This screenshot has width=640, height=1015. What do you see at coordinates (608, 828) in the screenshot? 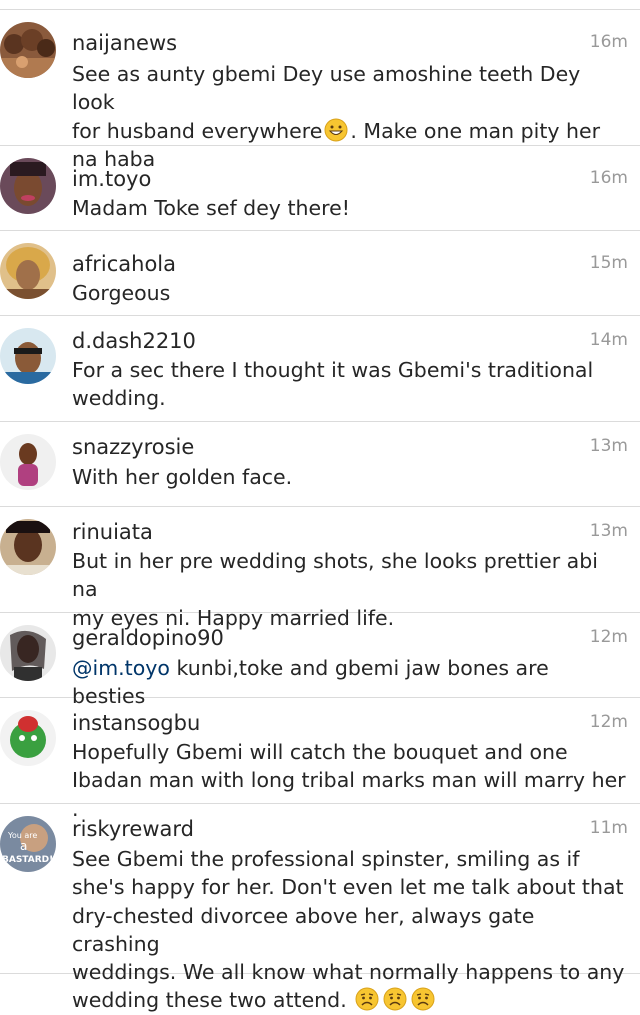
I see `comment-timestamp: 11m` at bounding box center [608, 828].